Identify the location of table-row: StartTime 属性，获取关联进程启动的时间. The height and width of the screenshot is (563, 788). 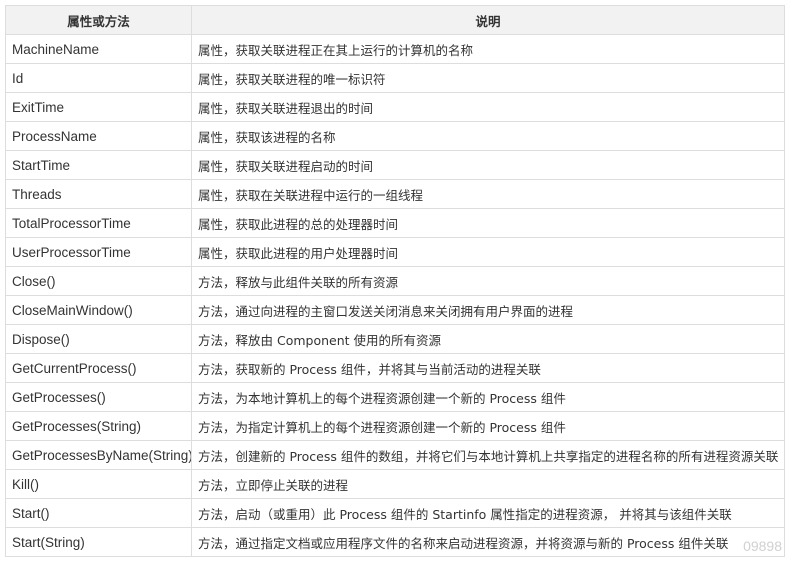
(395, 165).